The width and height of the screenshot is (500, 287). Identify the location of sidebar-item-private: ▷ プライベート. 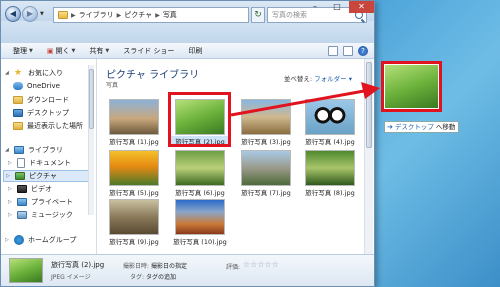
(40, 202).